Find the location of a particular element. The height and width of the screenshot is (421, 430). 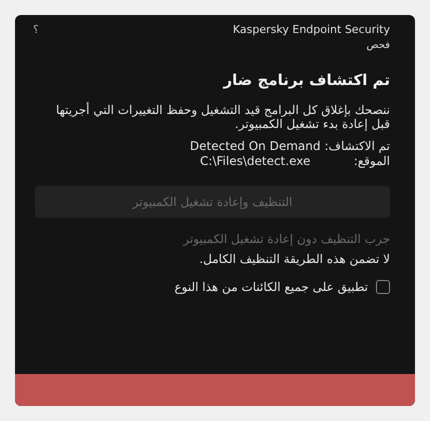

detail-value: Detected On Demand is located at coordinates (255, 146).